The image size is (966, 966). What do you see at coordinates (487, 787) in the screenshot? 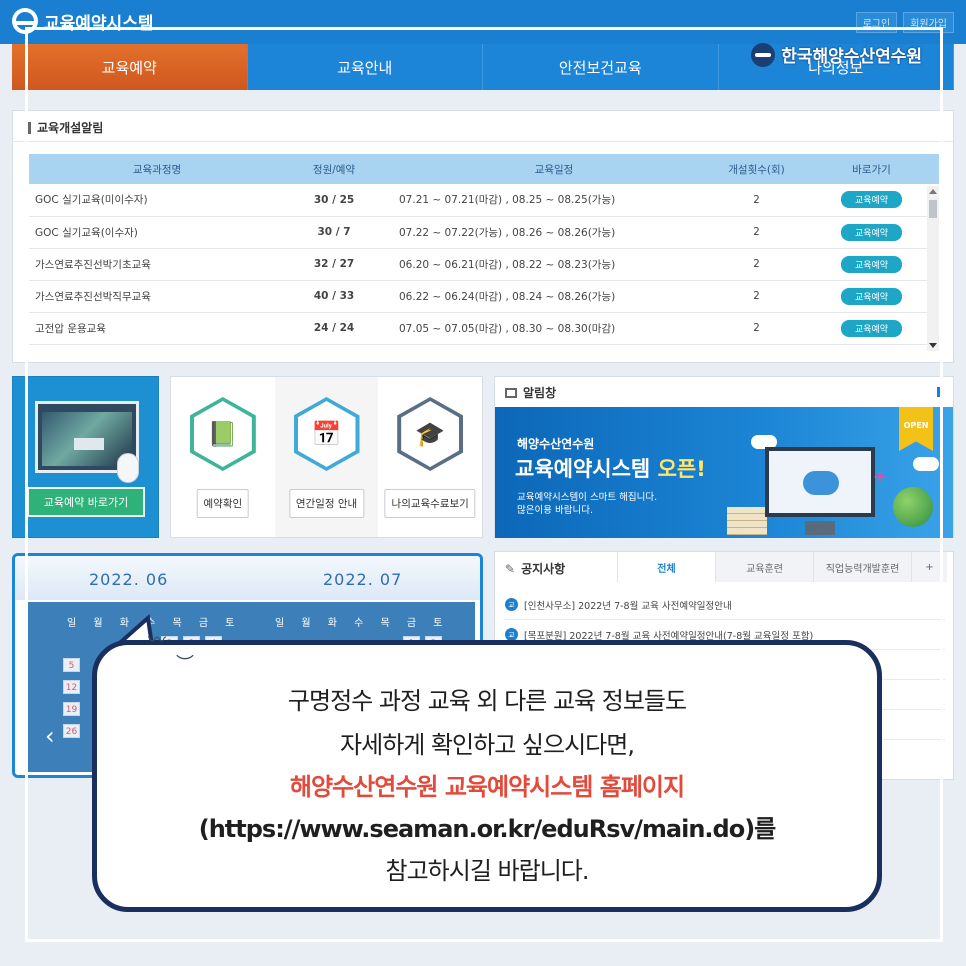
I see `bubble-line-3: 해양수산연수원 교육예약시스템 홈페이지` at bounding box center [487, 787].